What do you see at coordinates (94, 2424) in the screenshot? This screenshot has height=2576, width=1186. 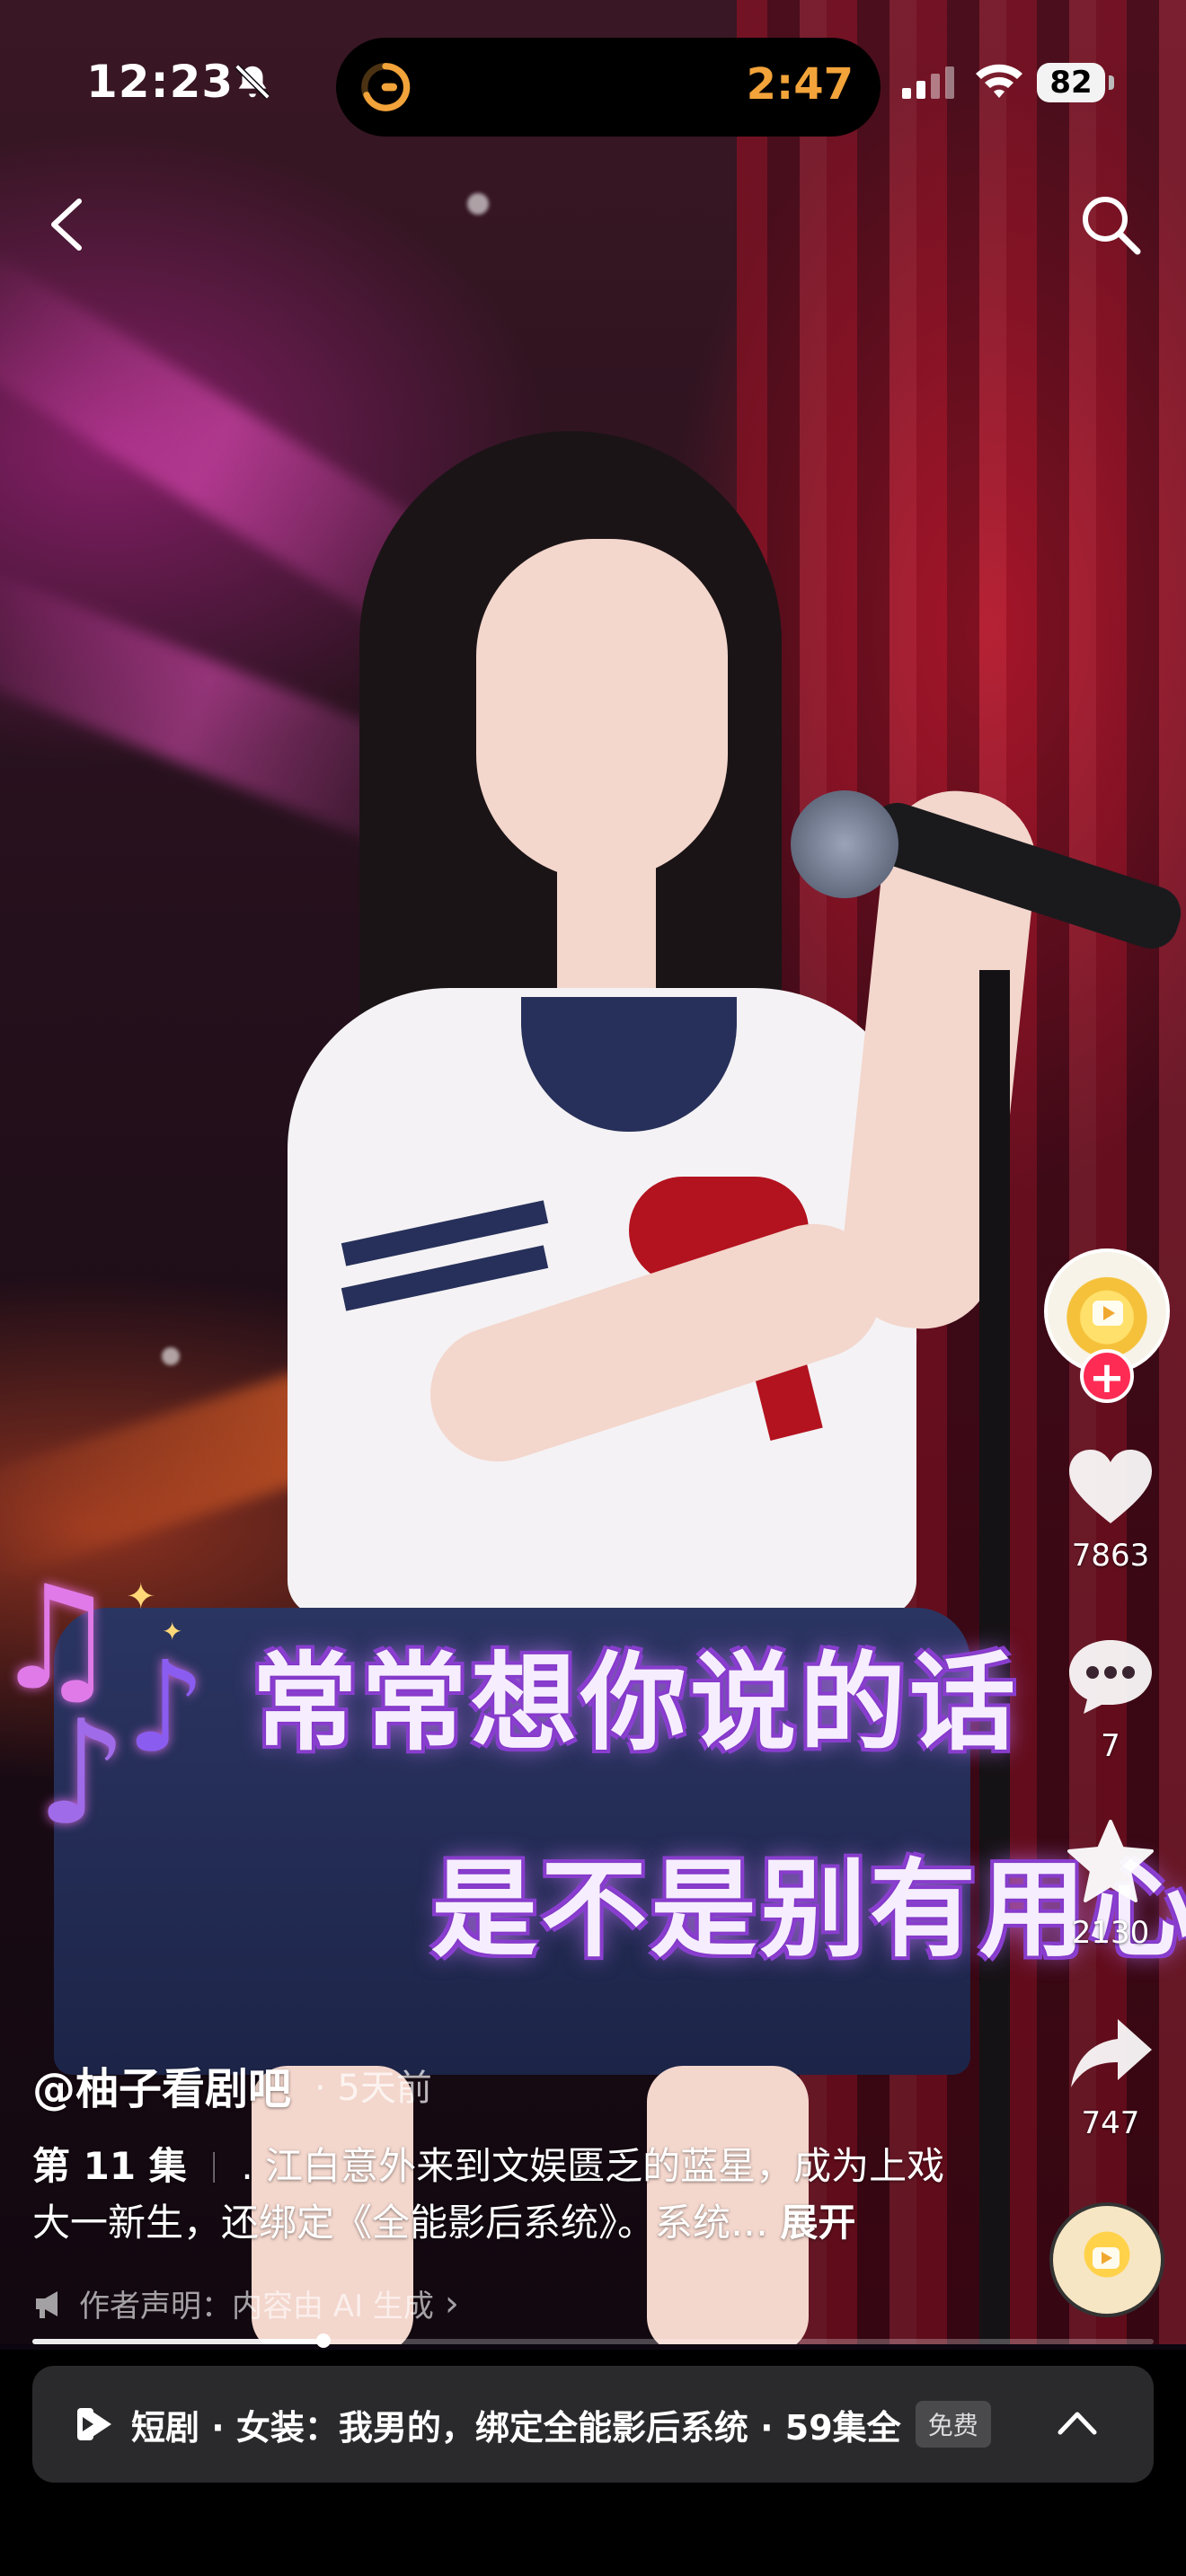 I see `drama-play-icon` at bounding box center [94, 2424].